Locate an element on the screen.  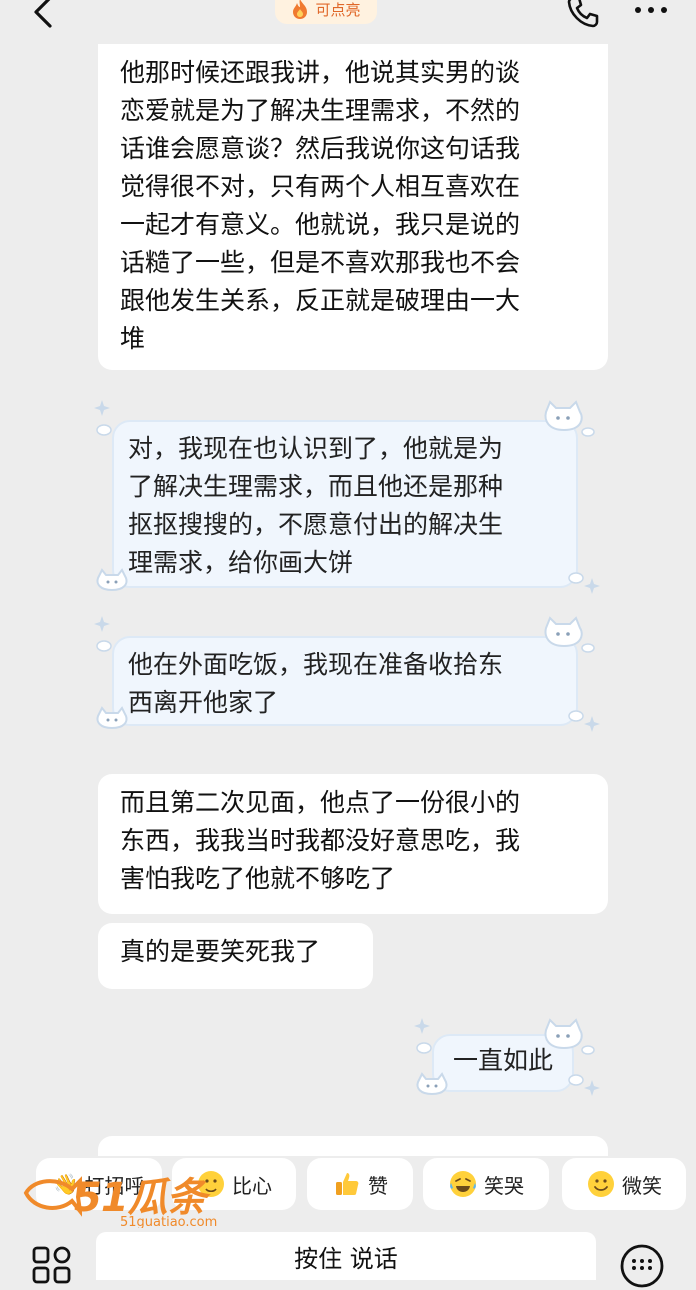
hot-badge: 可点亮 is located at coordinates (326, 12).